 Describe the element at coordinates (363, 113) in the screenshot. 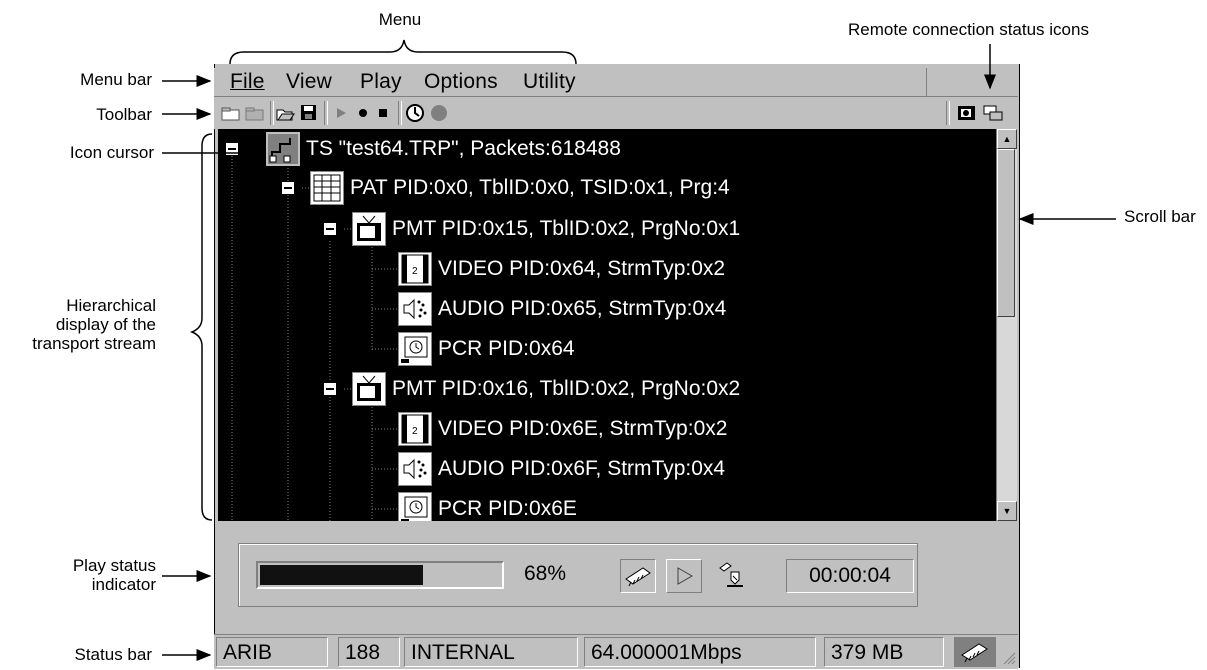

I see `record-icon` at that location.